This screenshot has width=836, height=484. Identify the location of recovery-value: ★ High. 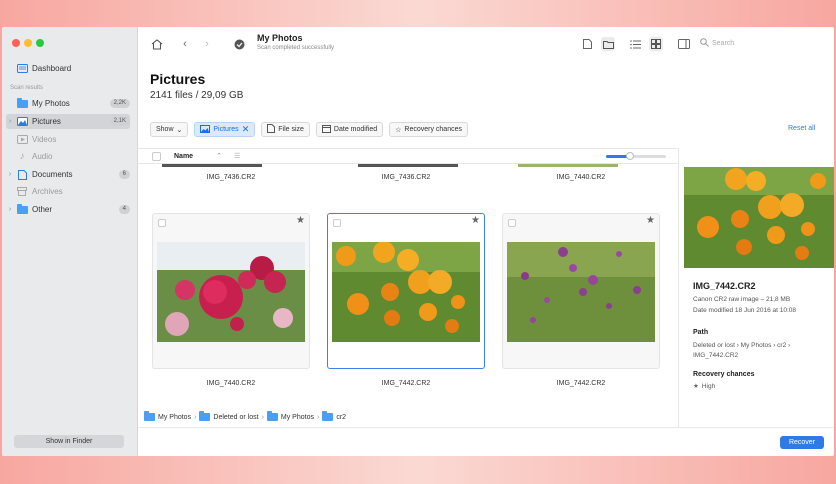
(704, 386).